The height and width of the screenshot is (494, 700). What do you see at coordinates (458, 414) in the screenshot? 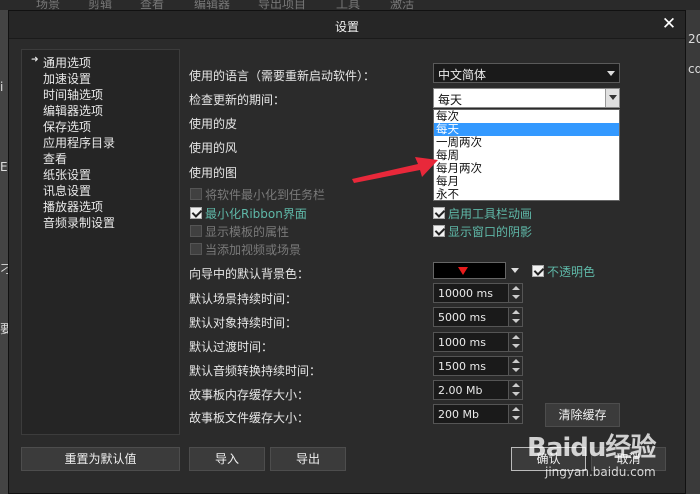
I see `file-cache-value: 200 Mb` at bounding box center [458, 414].